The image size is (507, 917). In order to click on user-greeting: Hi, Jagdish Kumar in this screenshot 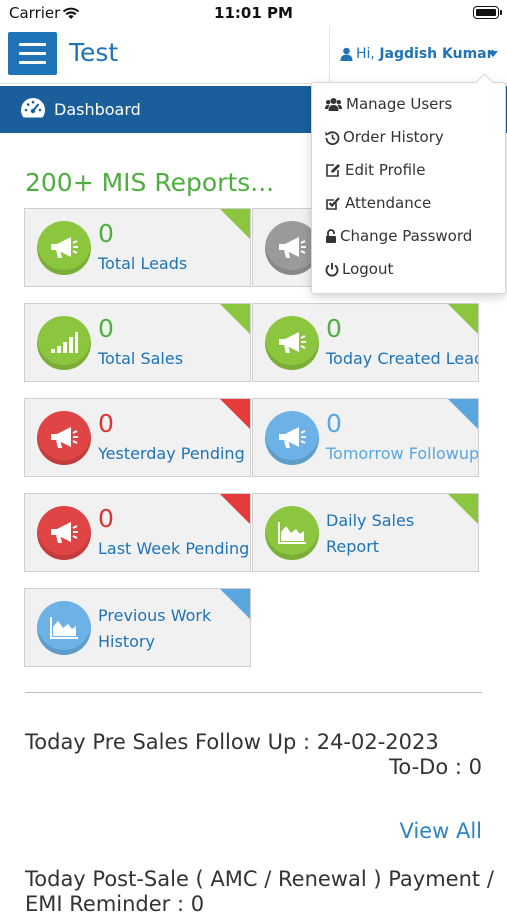, I will do `click(425, 54)`.